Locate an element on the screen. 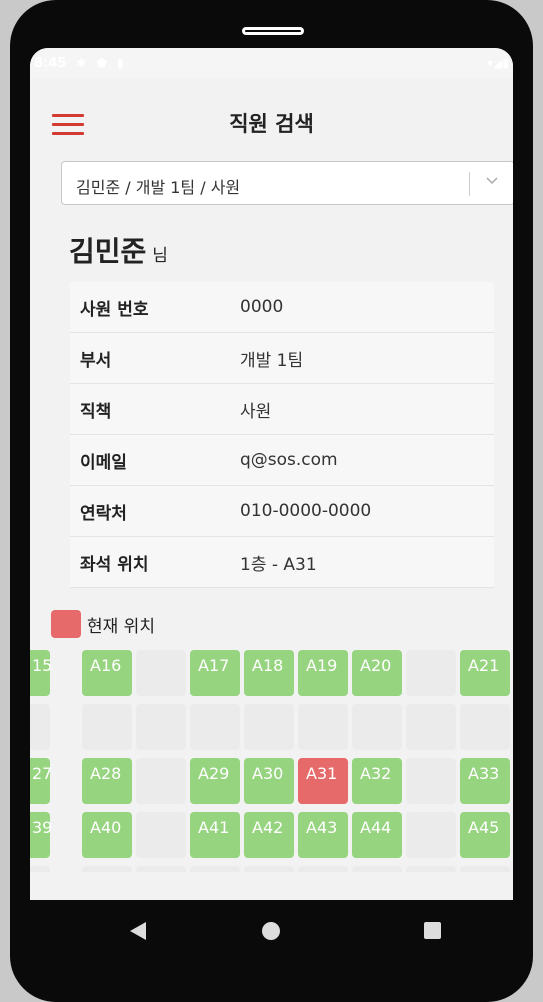  seat-15: 15 is located at coordinates (41, 673).